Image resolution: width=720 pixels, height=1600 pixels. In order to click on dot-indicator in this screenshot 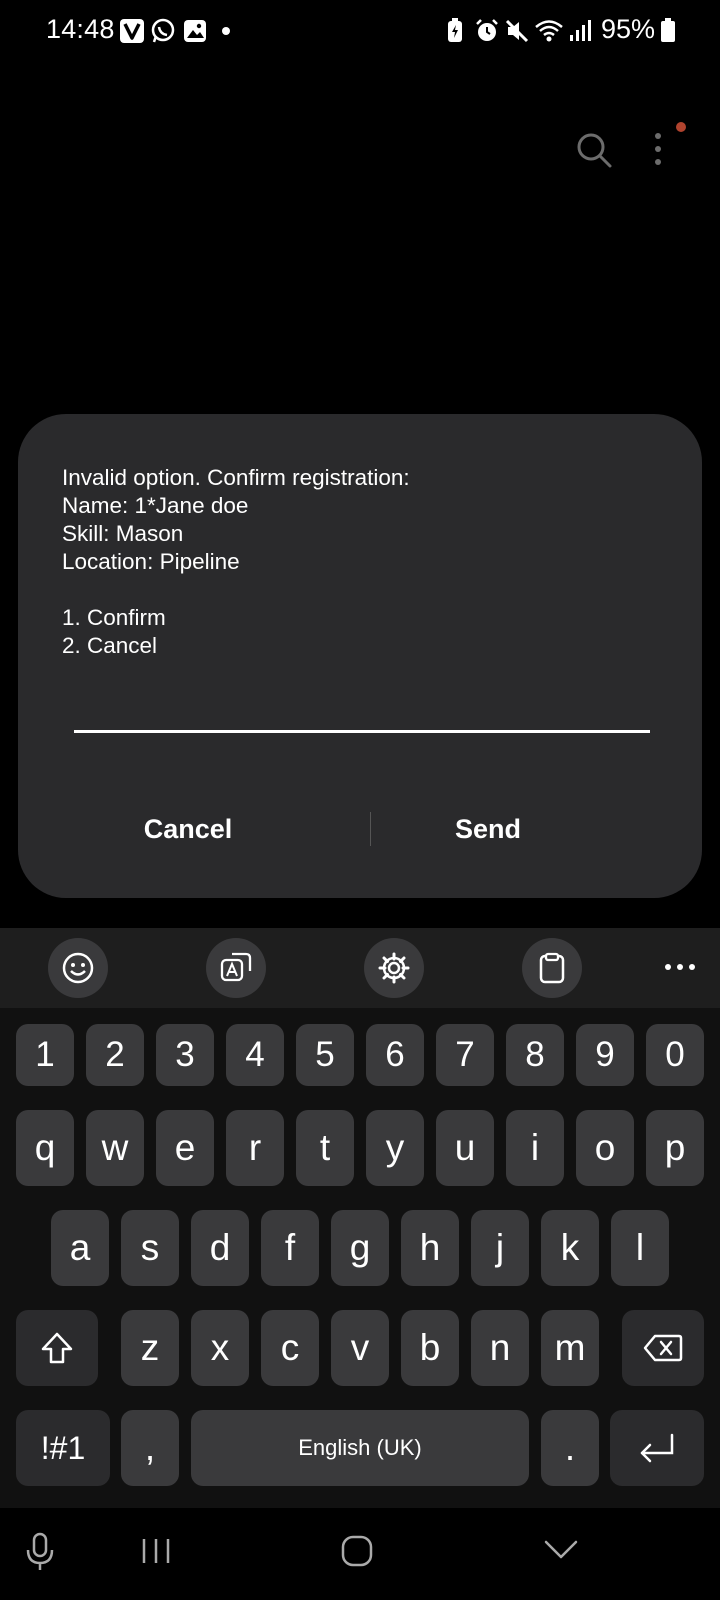, I will do `click(226, 31)`.